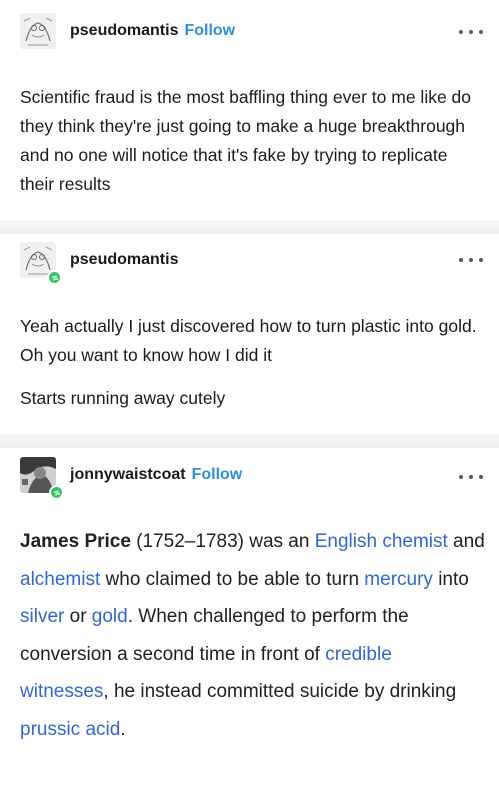 The width and height of the screenshot is (499, 786). Describe the element at coordinates (466, 541) in the screenshot. I see `wiki-text: and` at that location.